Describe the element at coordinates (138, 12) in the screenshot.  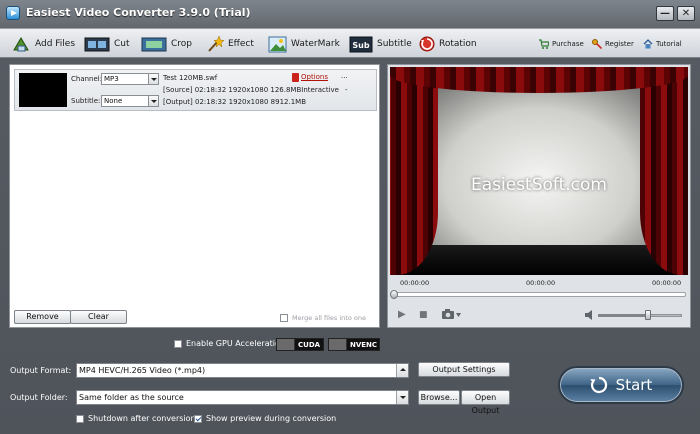
I see `window-title: Easiest Video Converter 3.9.0 (Trial)` at that location.